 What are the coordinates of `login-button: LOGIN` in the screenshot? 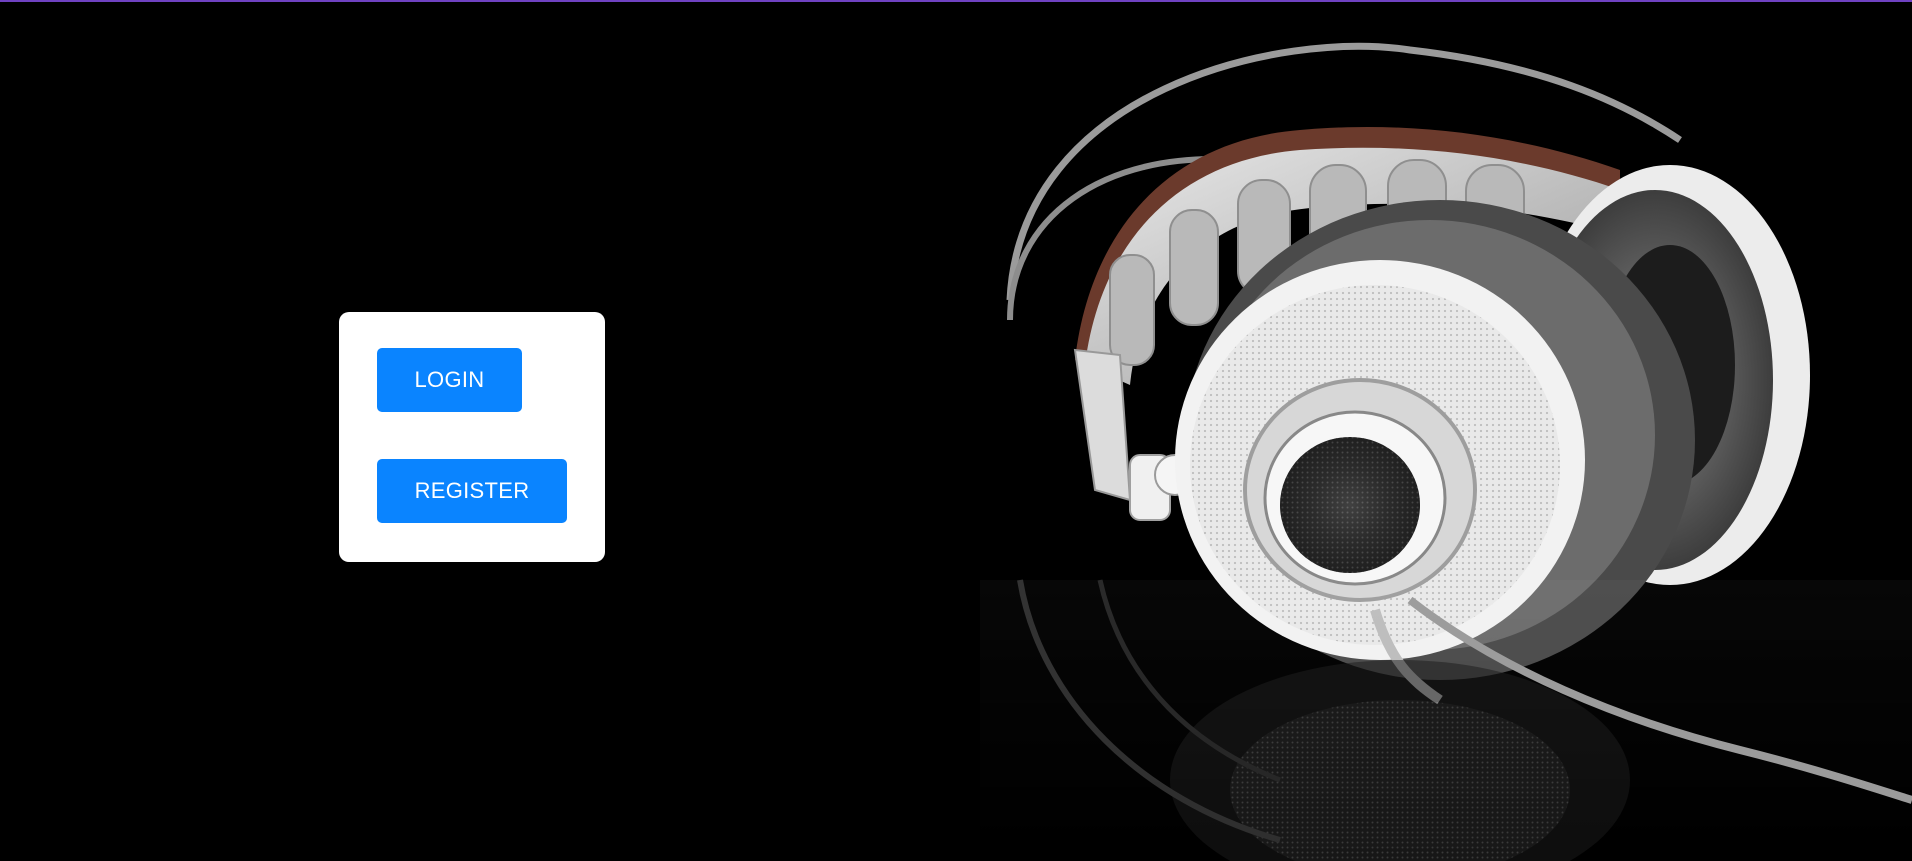 It's located at (449, 380).